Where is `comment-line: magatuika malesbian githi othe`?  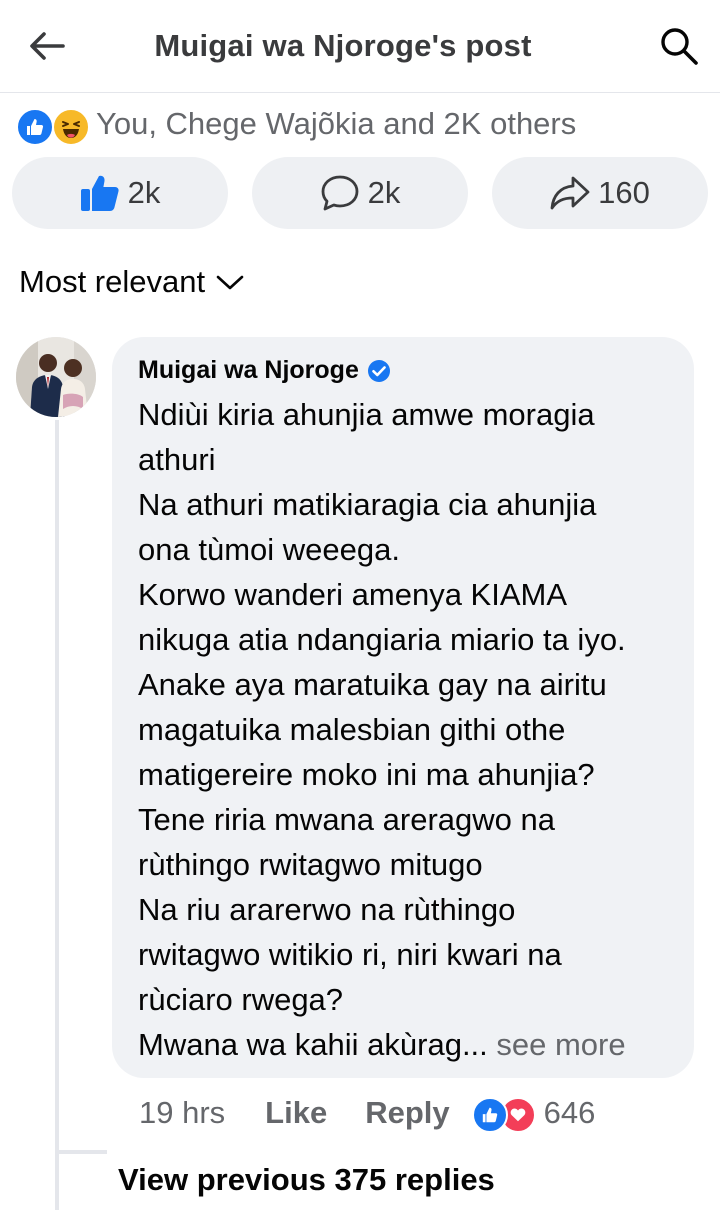 comment-line: magatuika malesbian githi othe is located at coordinates (352, 729).